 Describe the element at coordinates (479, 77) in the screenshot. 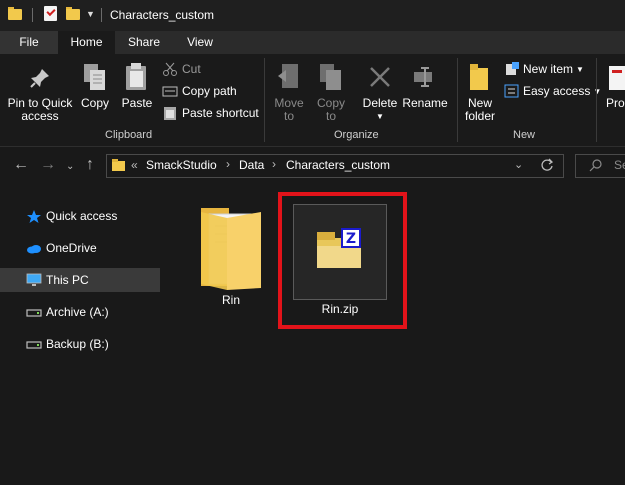

I see `new-folder-icon` at that location.